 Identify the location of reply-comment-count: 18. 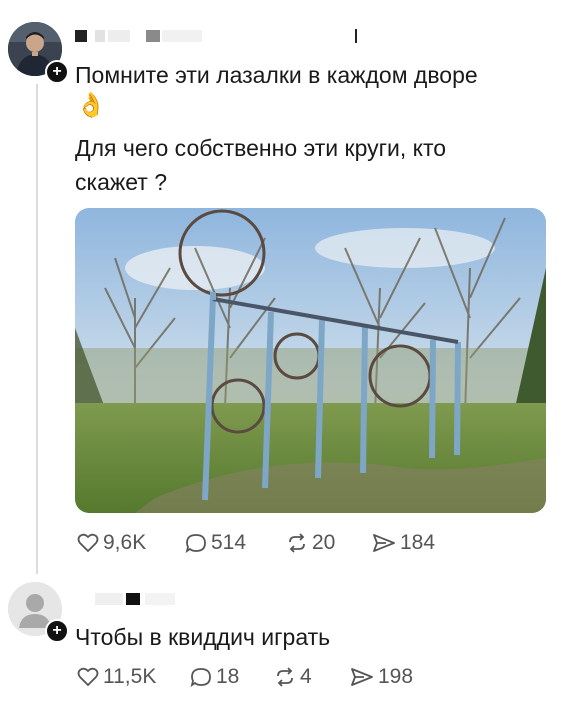
(228, 676).